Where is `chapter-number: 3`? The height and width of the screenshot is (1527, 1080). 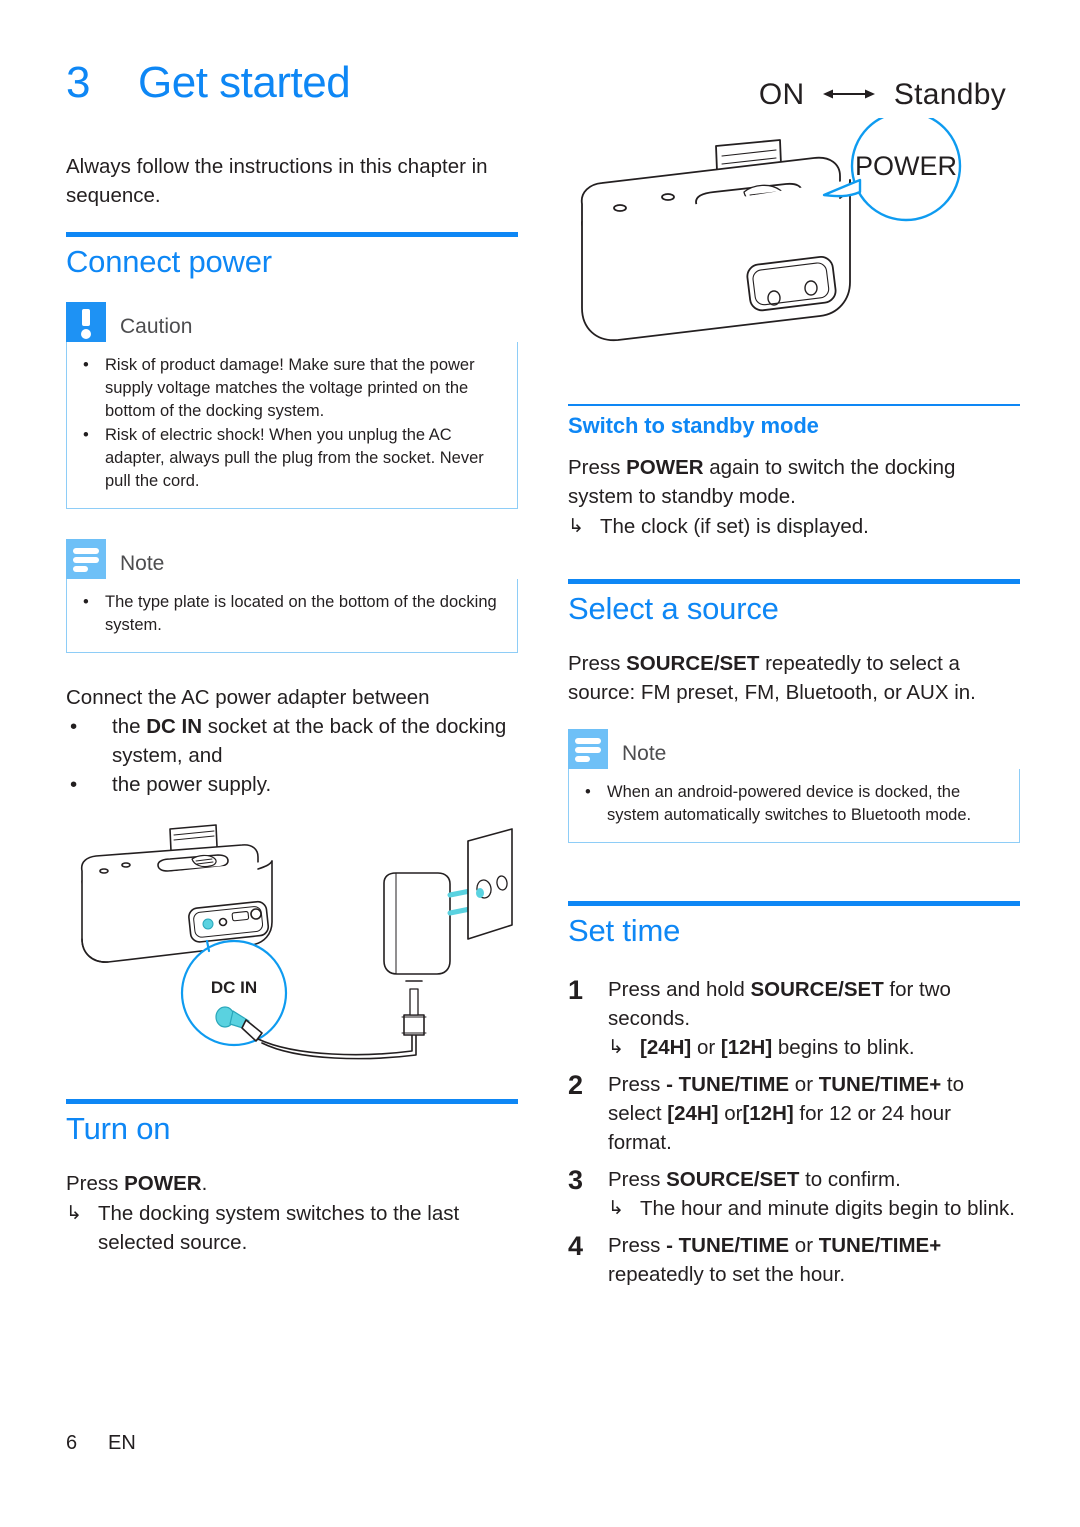
chapter-number: 3 is located at coordinates (78, 82).